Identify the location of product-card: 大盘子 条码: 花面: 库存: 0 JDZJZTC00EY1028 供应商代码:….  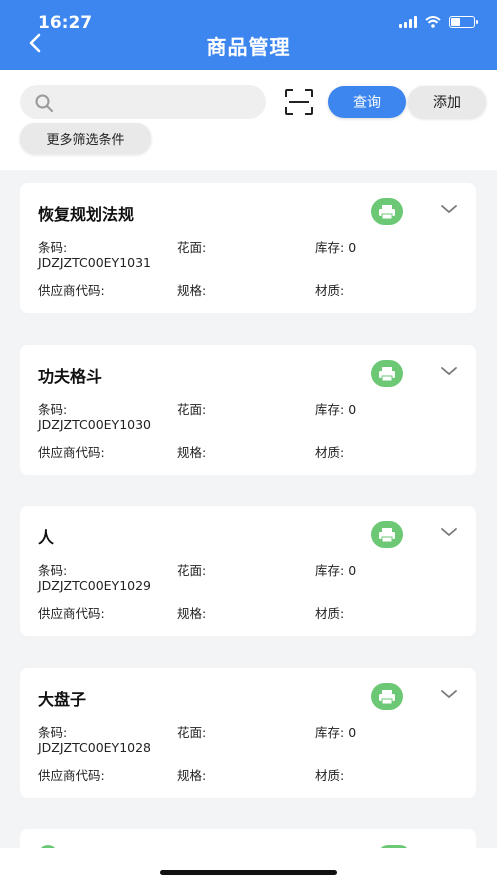
(248, 733).